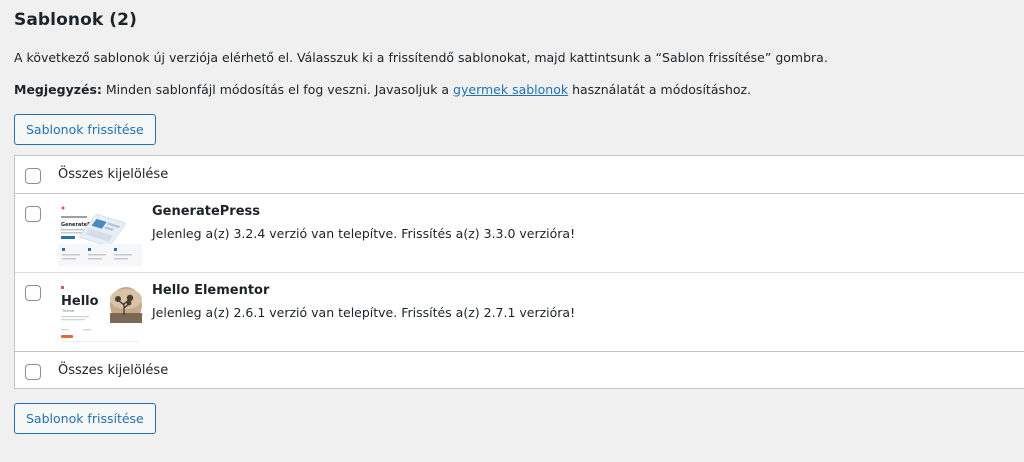 This screenshot has width=1024, height=462. What do you see at coordinates (85, 129) in the screenshot?
I see `update-themes-button-top: Sablonok frissítése` at bounding box center [85, 129].